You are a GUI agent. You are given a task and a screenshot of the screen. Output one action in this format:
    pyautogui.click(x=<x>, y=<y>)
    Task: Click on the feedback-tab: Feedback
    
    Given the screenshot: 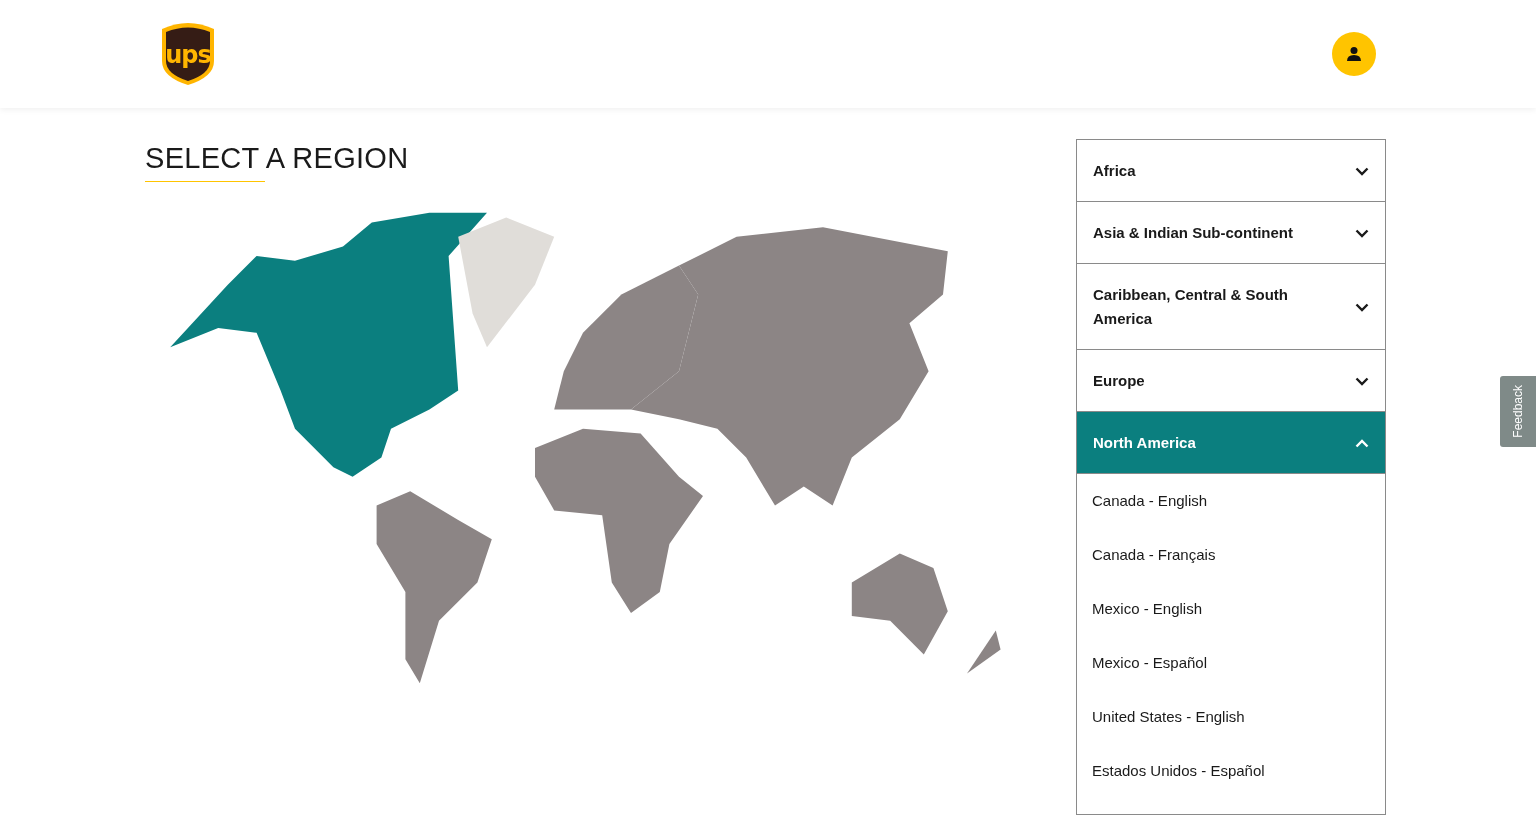 What is the action you would take?
    pyautogui.click(x=1518, y=411)
    